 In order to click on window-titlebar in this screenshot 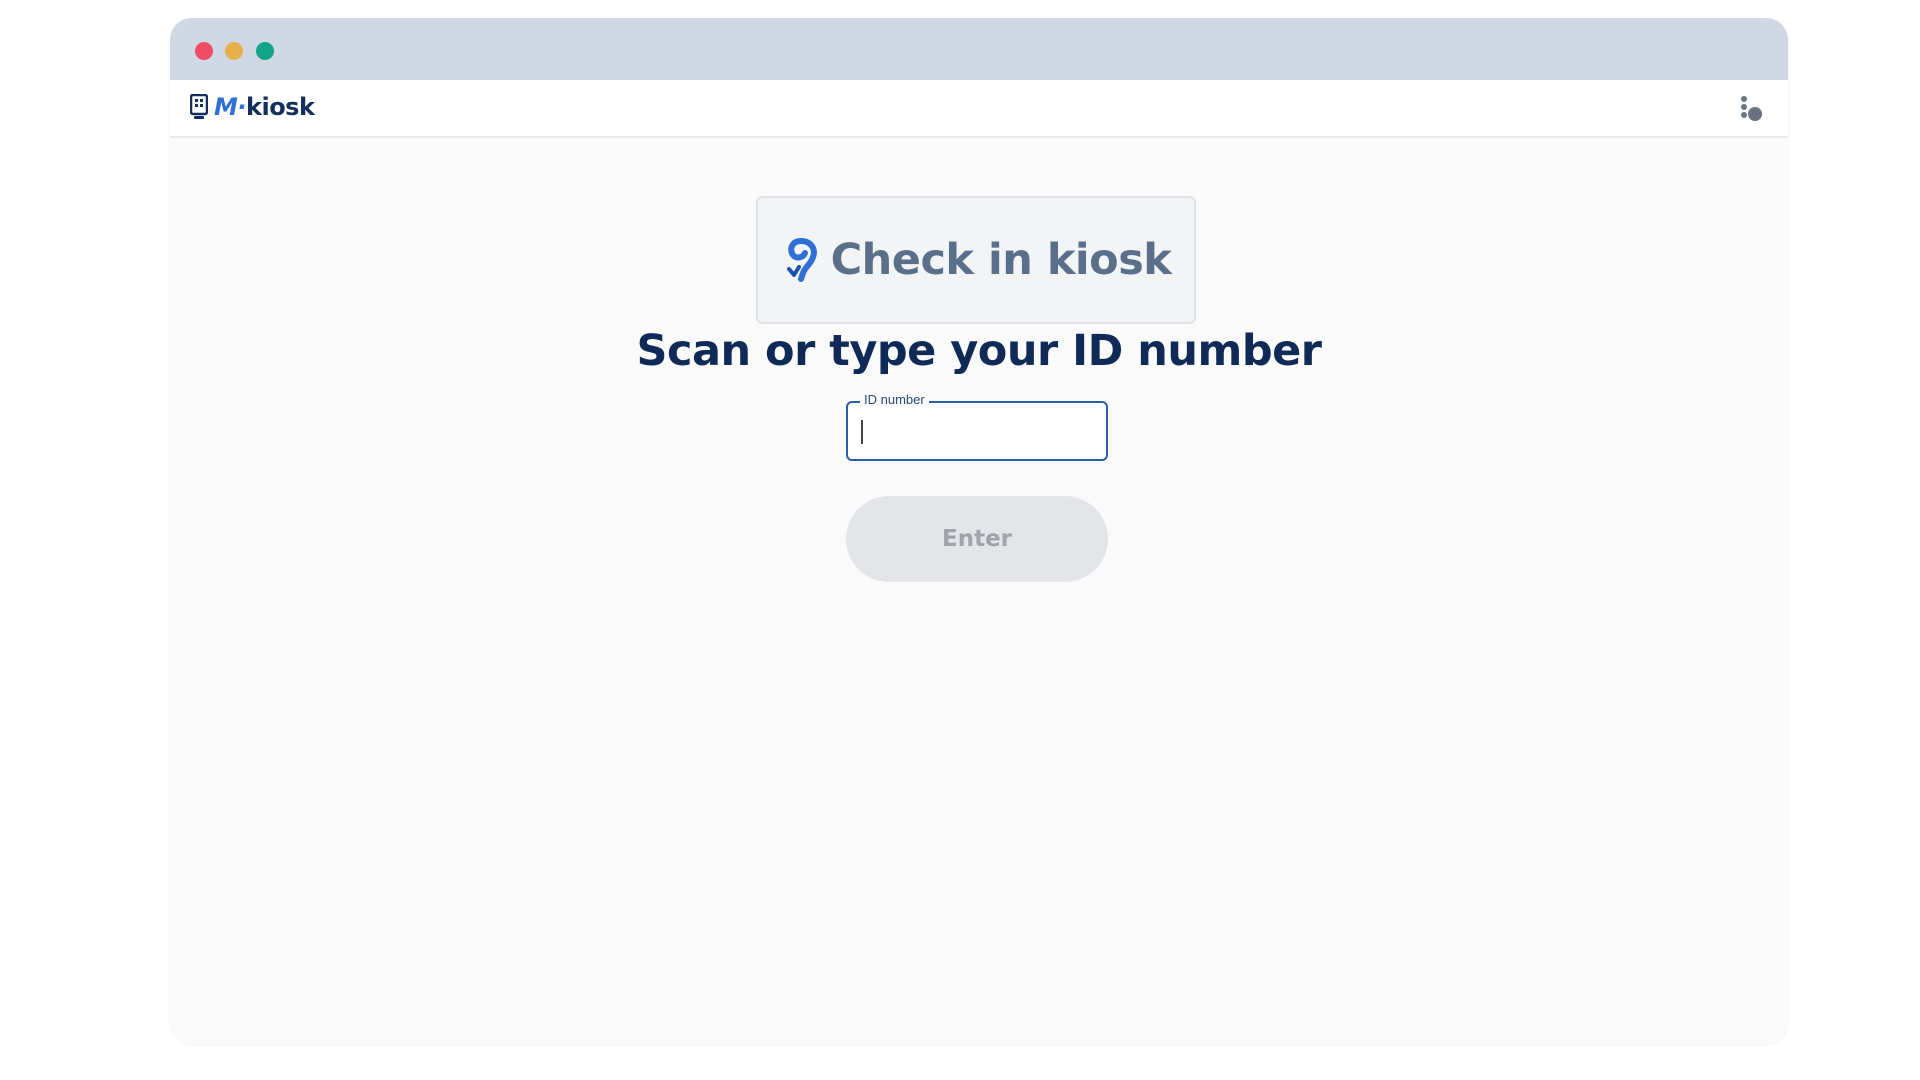, I will do `click(979, 49)`.